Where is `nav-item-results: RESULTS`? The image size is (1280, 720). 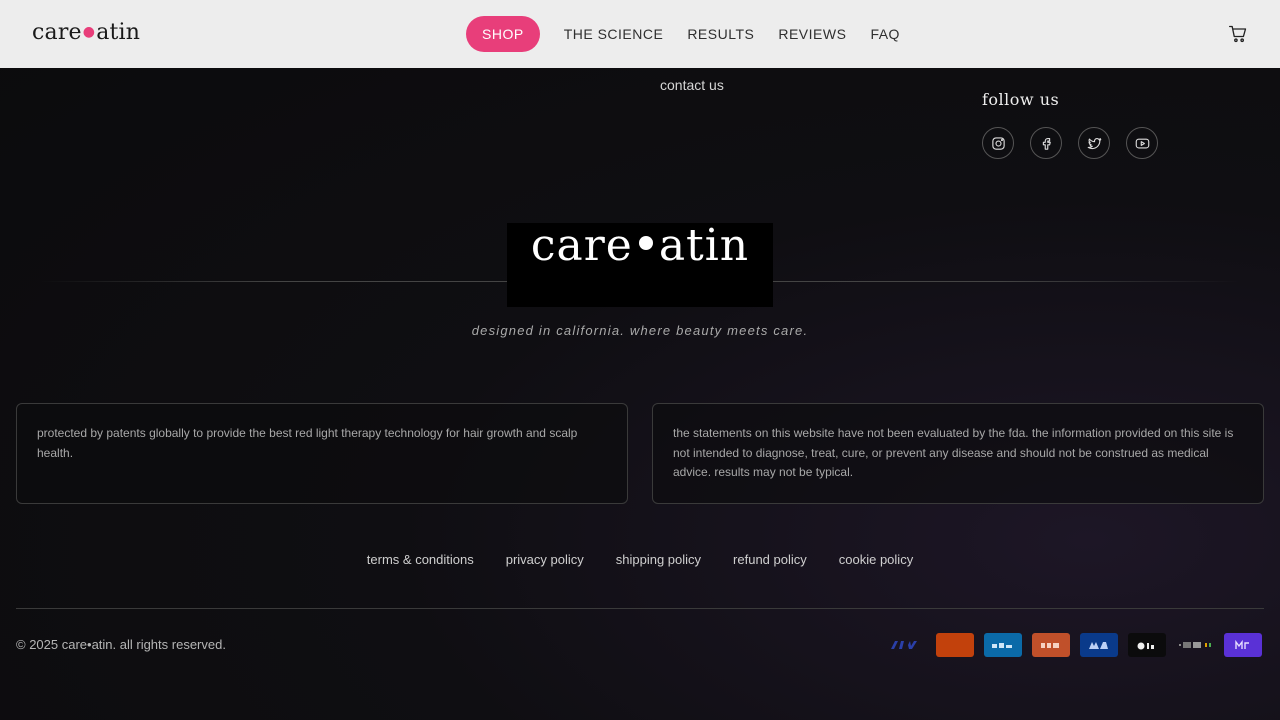
nav-item-results: RESULTS is located at coordinates (720, 34).